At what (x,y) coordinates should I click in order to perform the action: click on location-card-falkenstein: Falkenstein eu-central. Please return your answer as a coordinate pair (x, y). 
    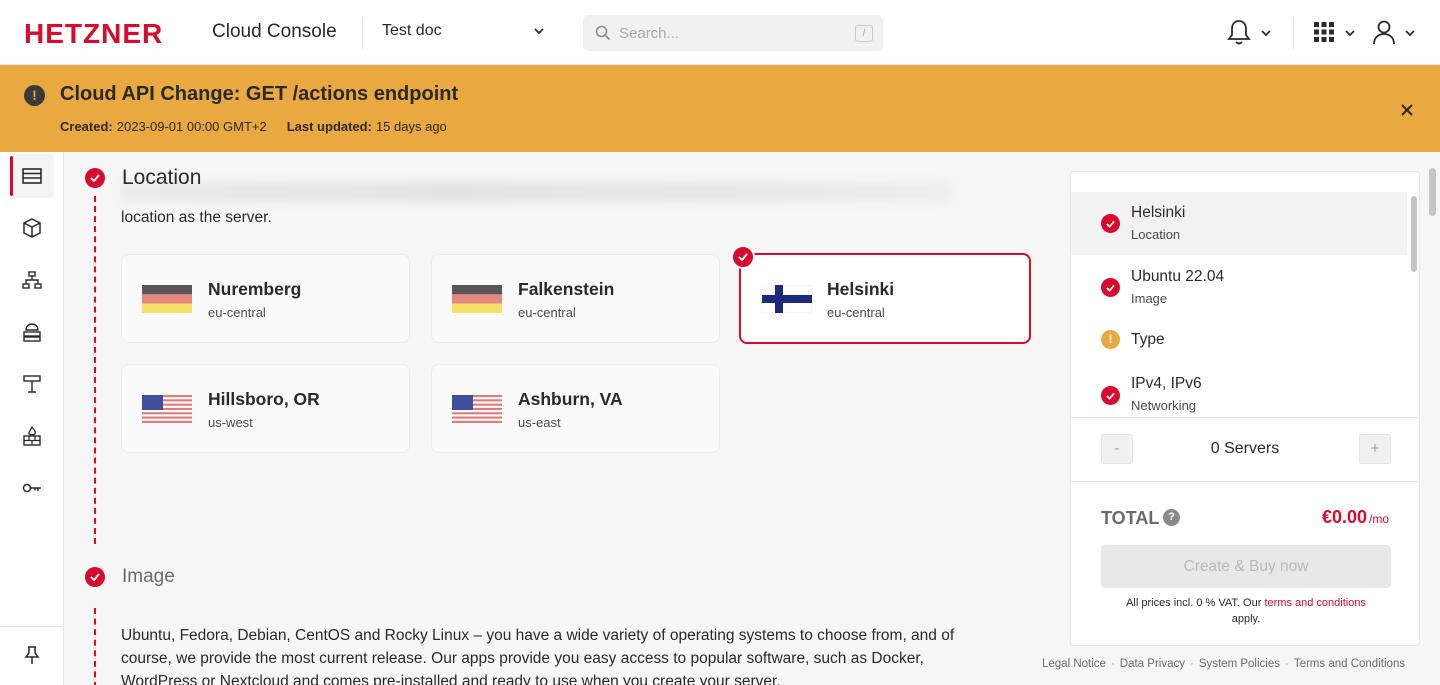
    Looking at the image, I should click on (575, 298).